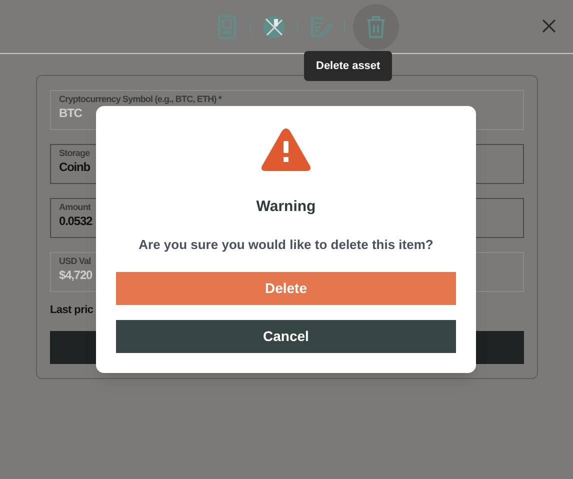 The height and width of the screenshot is (479, 573). What do you see at coordinates (140, 99) in the screenshot?
I see `field-label: Cryptocurrency Symbol (e.g., BTC, ETH) *` at bounding box center [140, 99].